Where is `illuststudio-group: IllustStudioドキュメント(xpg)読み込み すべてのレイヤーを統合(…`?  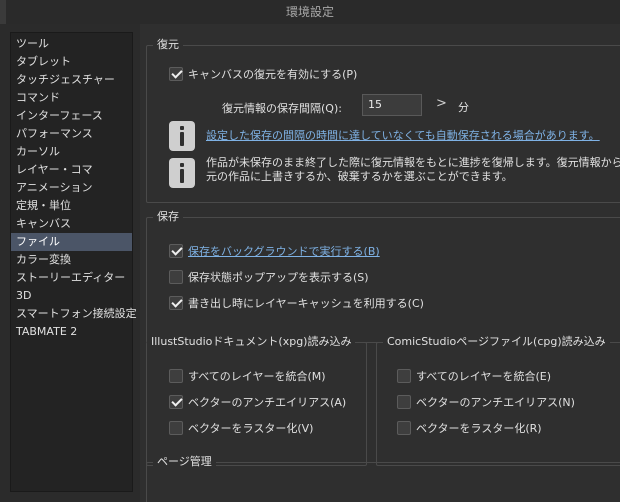
illuststudio-group: IllustStudioドキュメント(xpg)読み込み すべてのレイヤーを統合(… is located at coordinates (256, 400).